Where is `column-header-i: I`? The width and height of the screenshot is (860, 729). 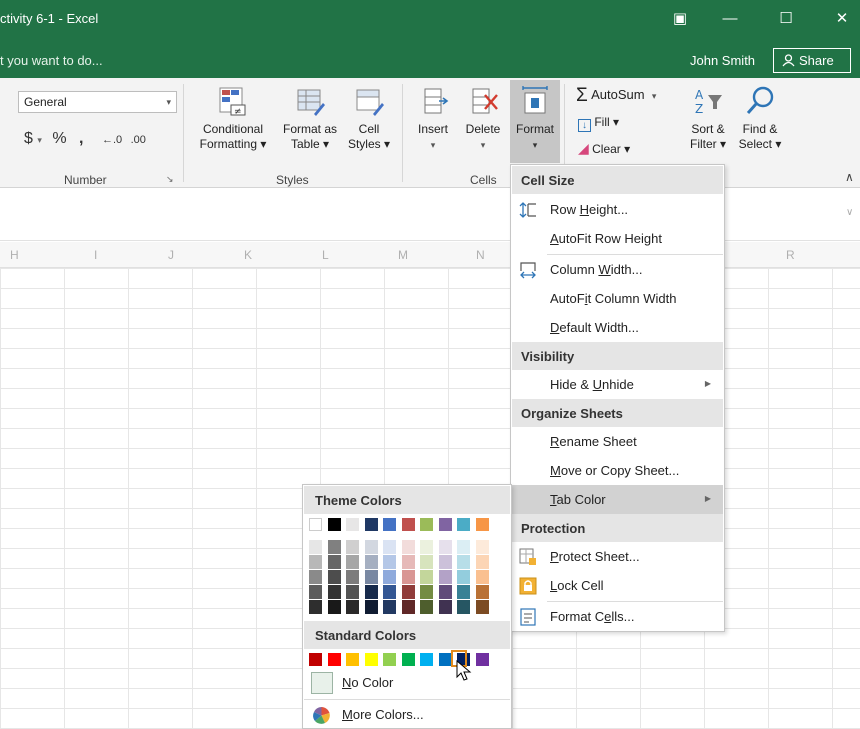
column-header-i: I is located at coordinates (95, 255).